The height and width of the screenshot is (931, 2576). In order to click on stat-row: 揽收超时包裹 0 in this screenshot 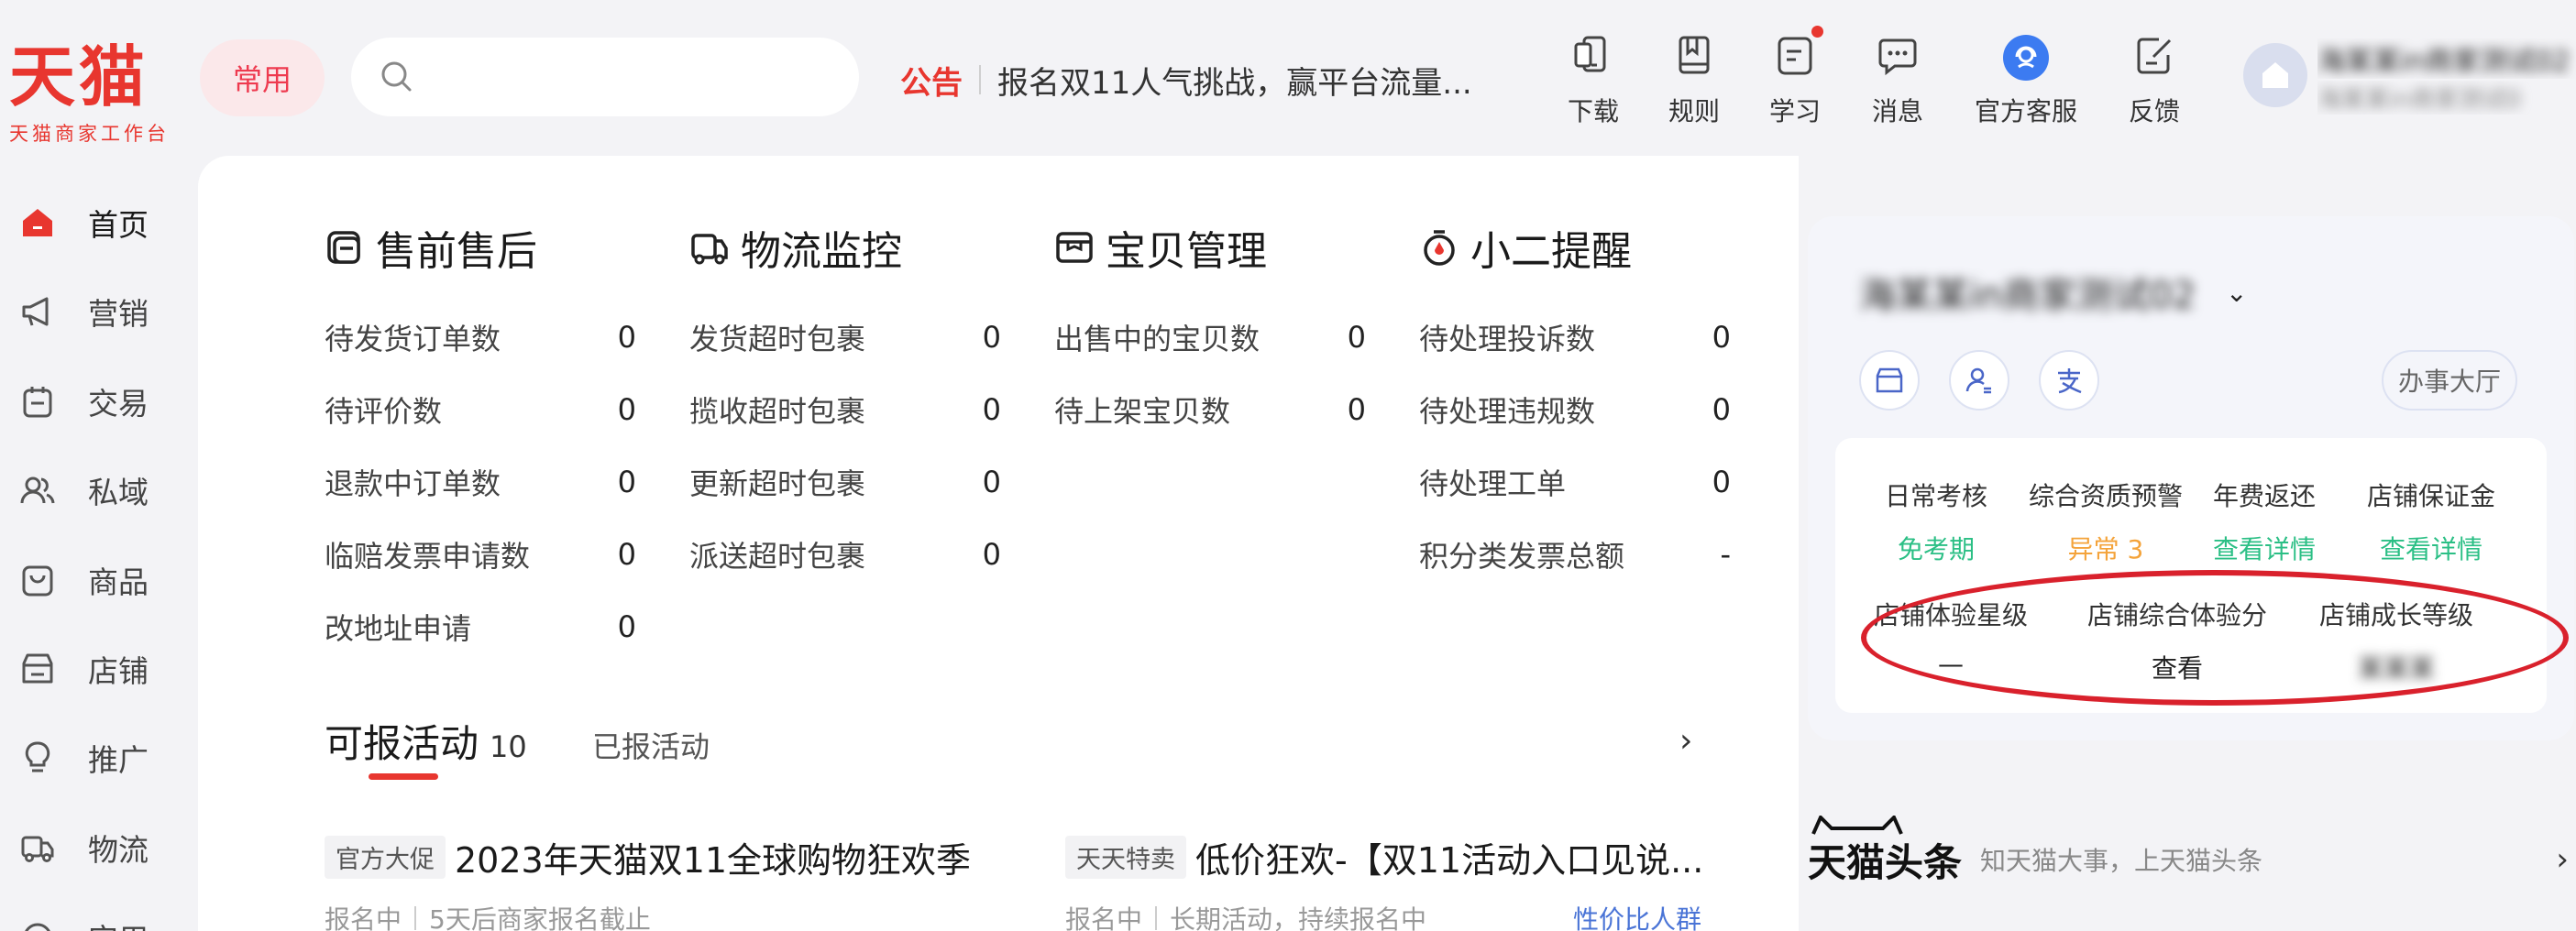, I will do `click(845, 410)`.